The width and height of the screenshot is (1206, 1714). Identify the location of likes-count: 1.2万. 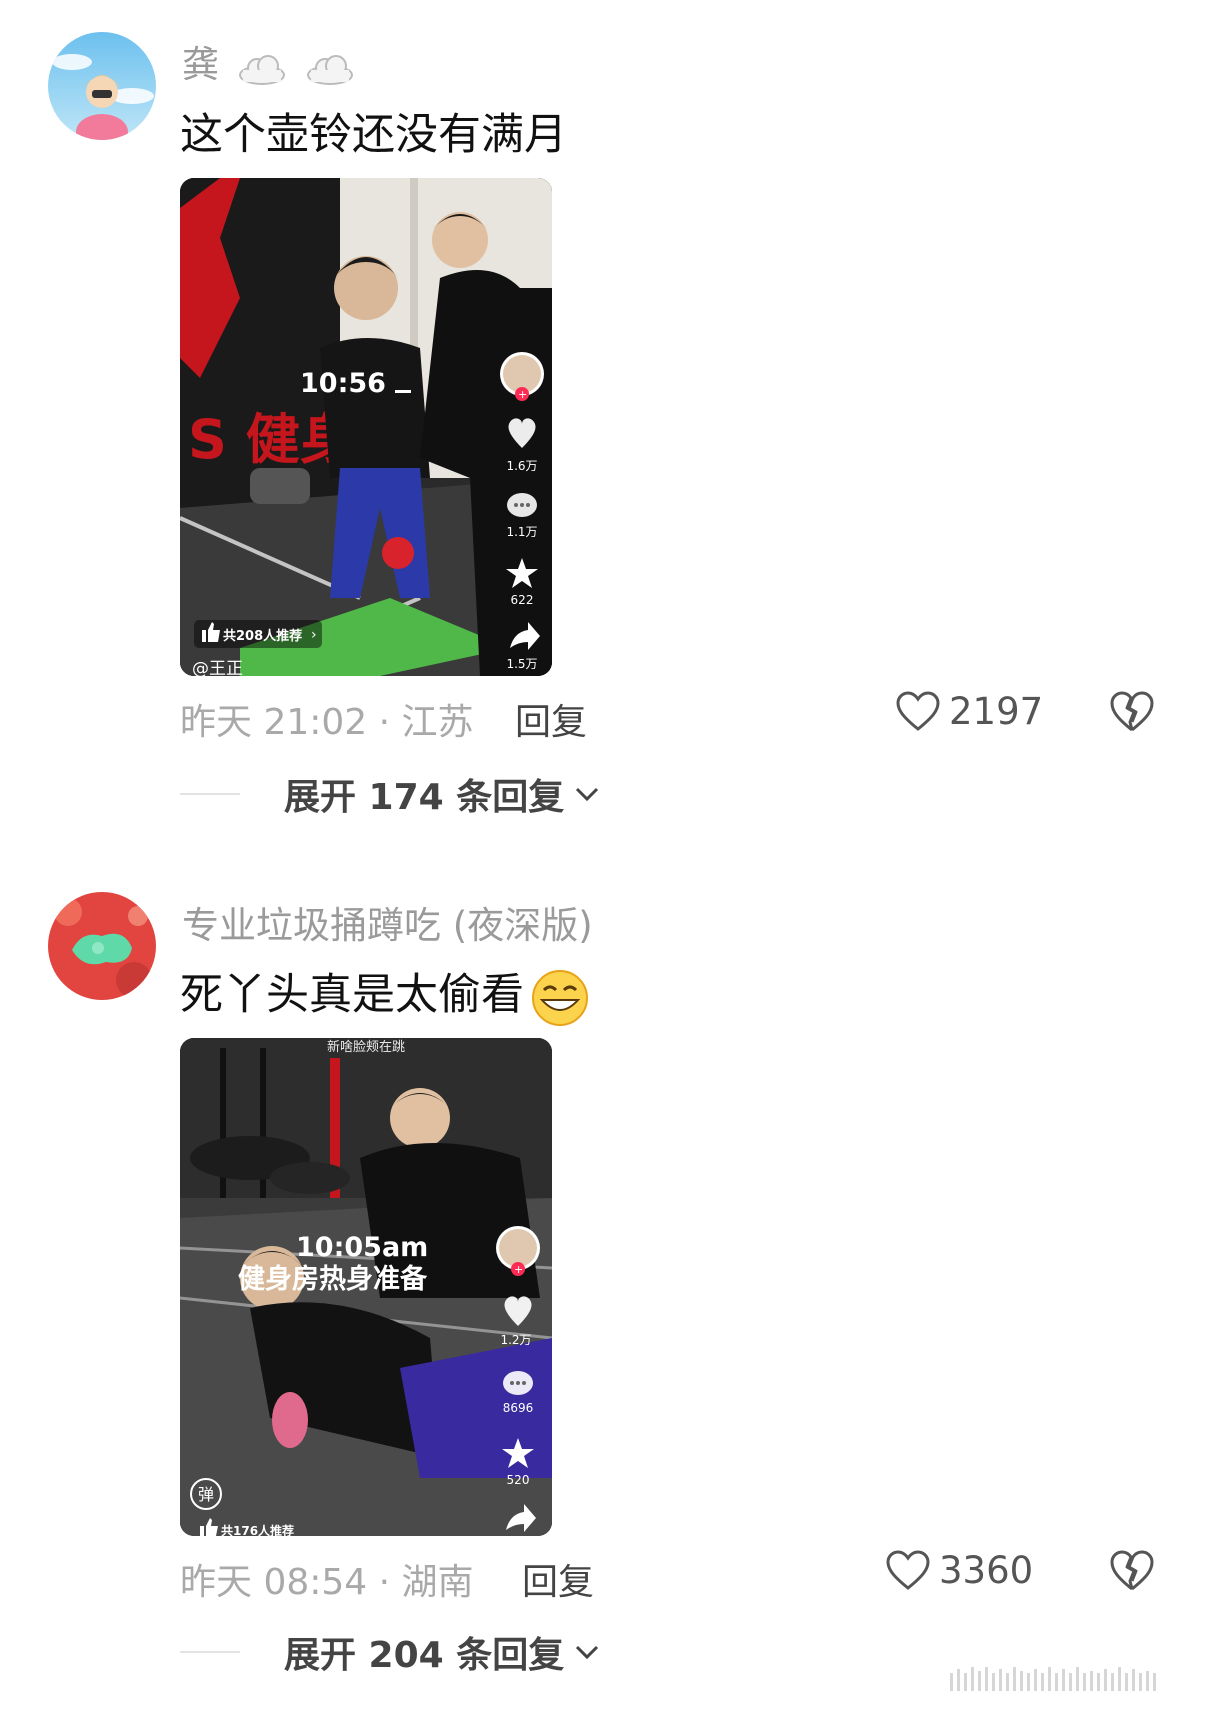
(515, 1340).